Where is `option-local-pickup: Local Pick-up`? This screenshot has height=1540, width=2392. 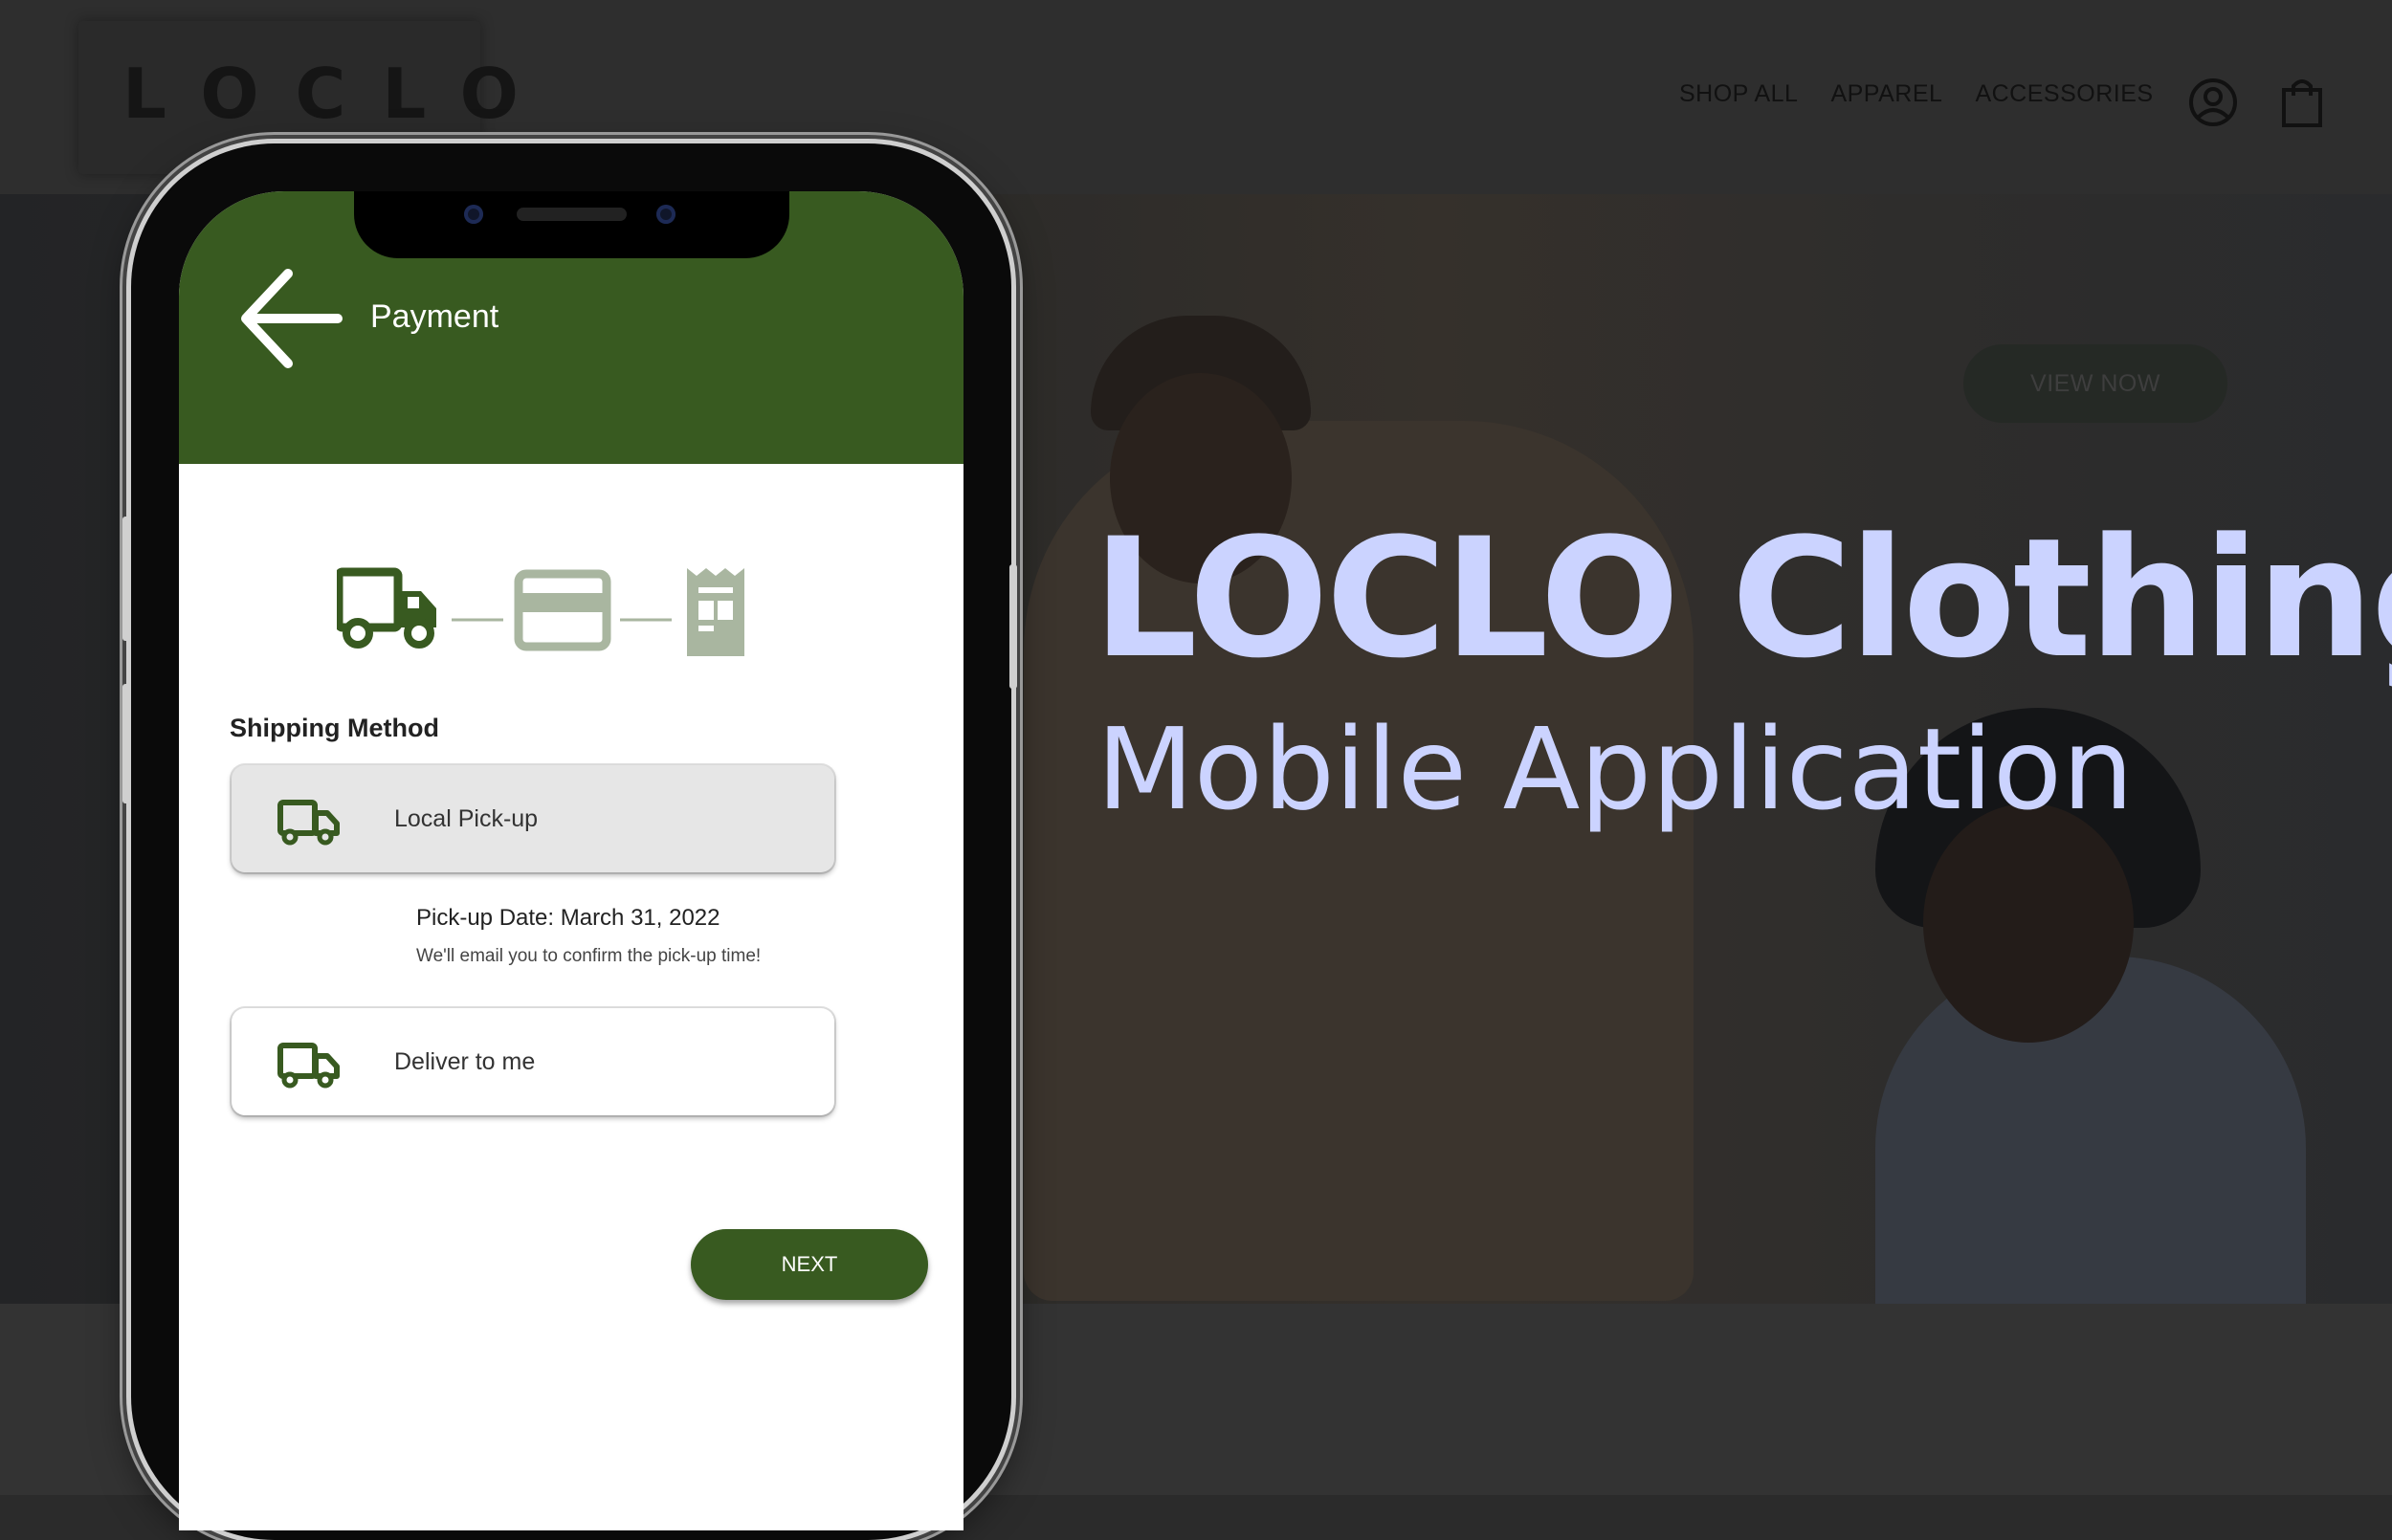 option-local-pickup: Local Pick-up is located at coordinates (533, 818).